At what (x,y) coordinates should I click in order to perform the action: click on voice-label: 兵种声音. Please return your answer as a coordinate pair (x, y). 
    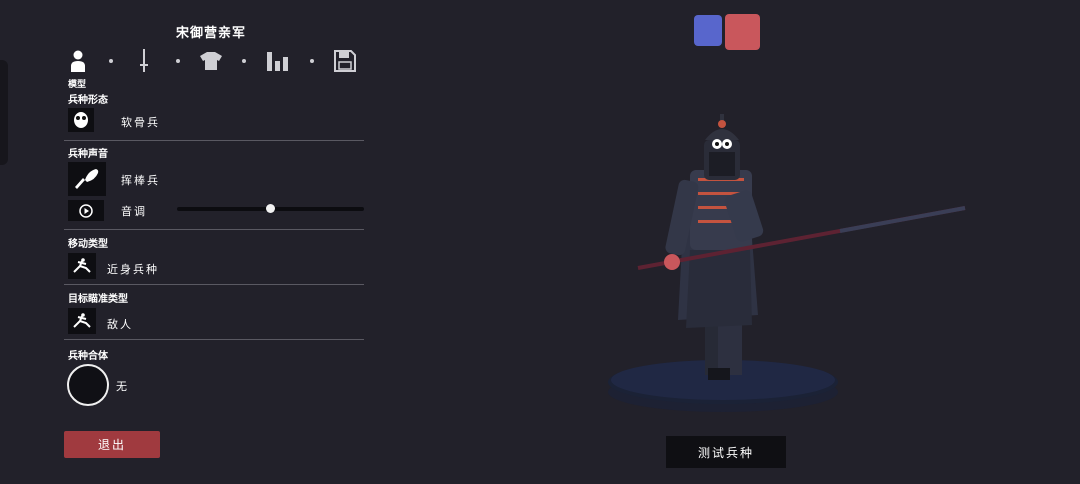
    Looking at the image, I should click on (88, 154).